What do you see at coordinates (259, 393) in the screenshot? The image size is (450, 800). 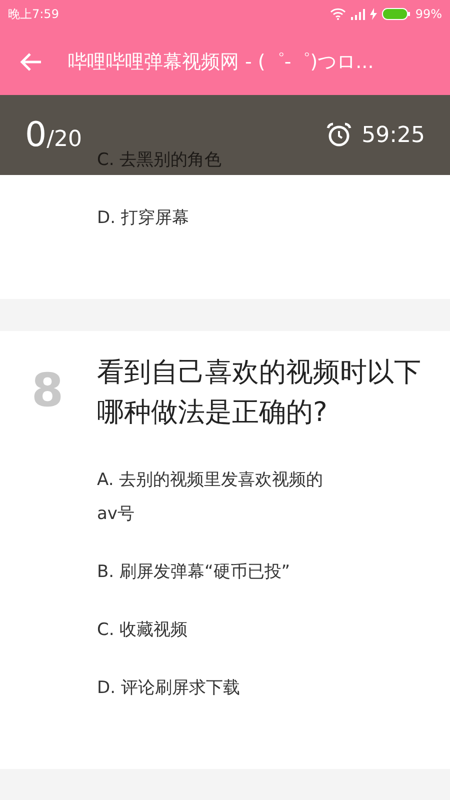 I see `question-text: 看到自己喜欢的视频时以下哪种做法是正确的?` at bounding box center [259, 393].